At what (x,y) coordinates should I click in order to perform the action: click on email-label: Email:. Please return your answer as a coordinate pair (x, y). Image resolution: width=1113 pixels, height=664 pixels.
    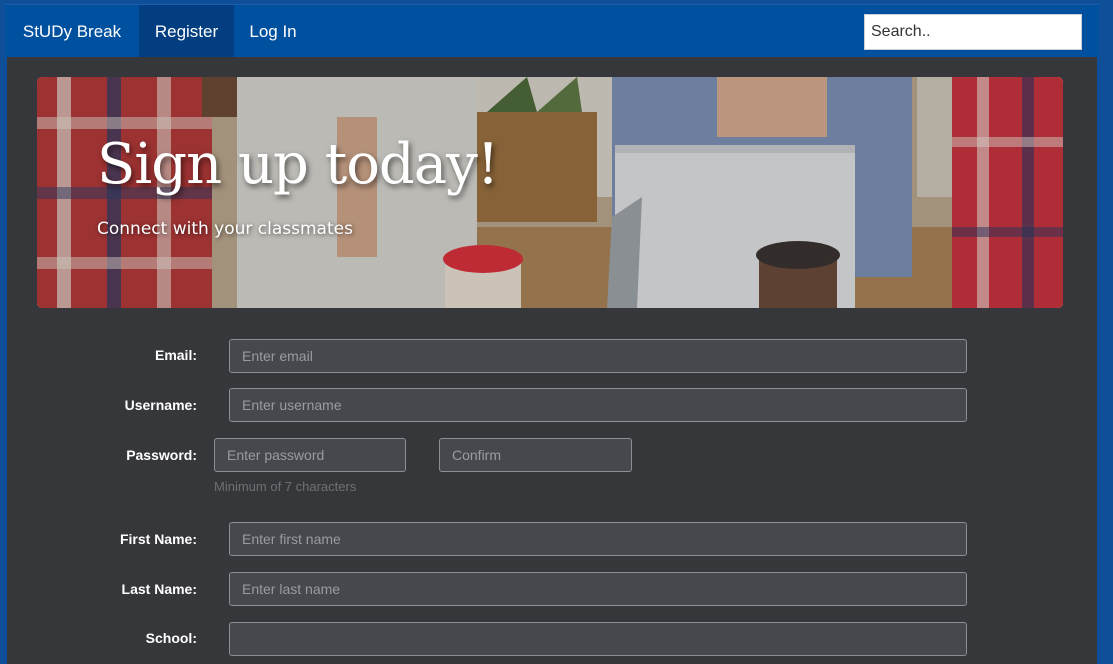
    Looking at the image, I should click on (175, 355).